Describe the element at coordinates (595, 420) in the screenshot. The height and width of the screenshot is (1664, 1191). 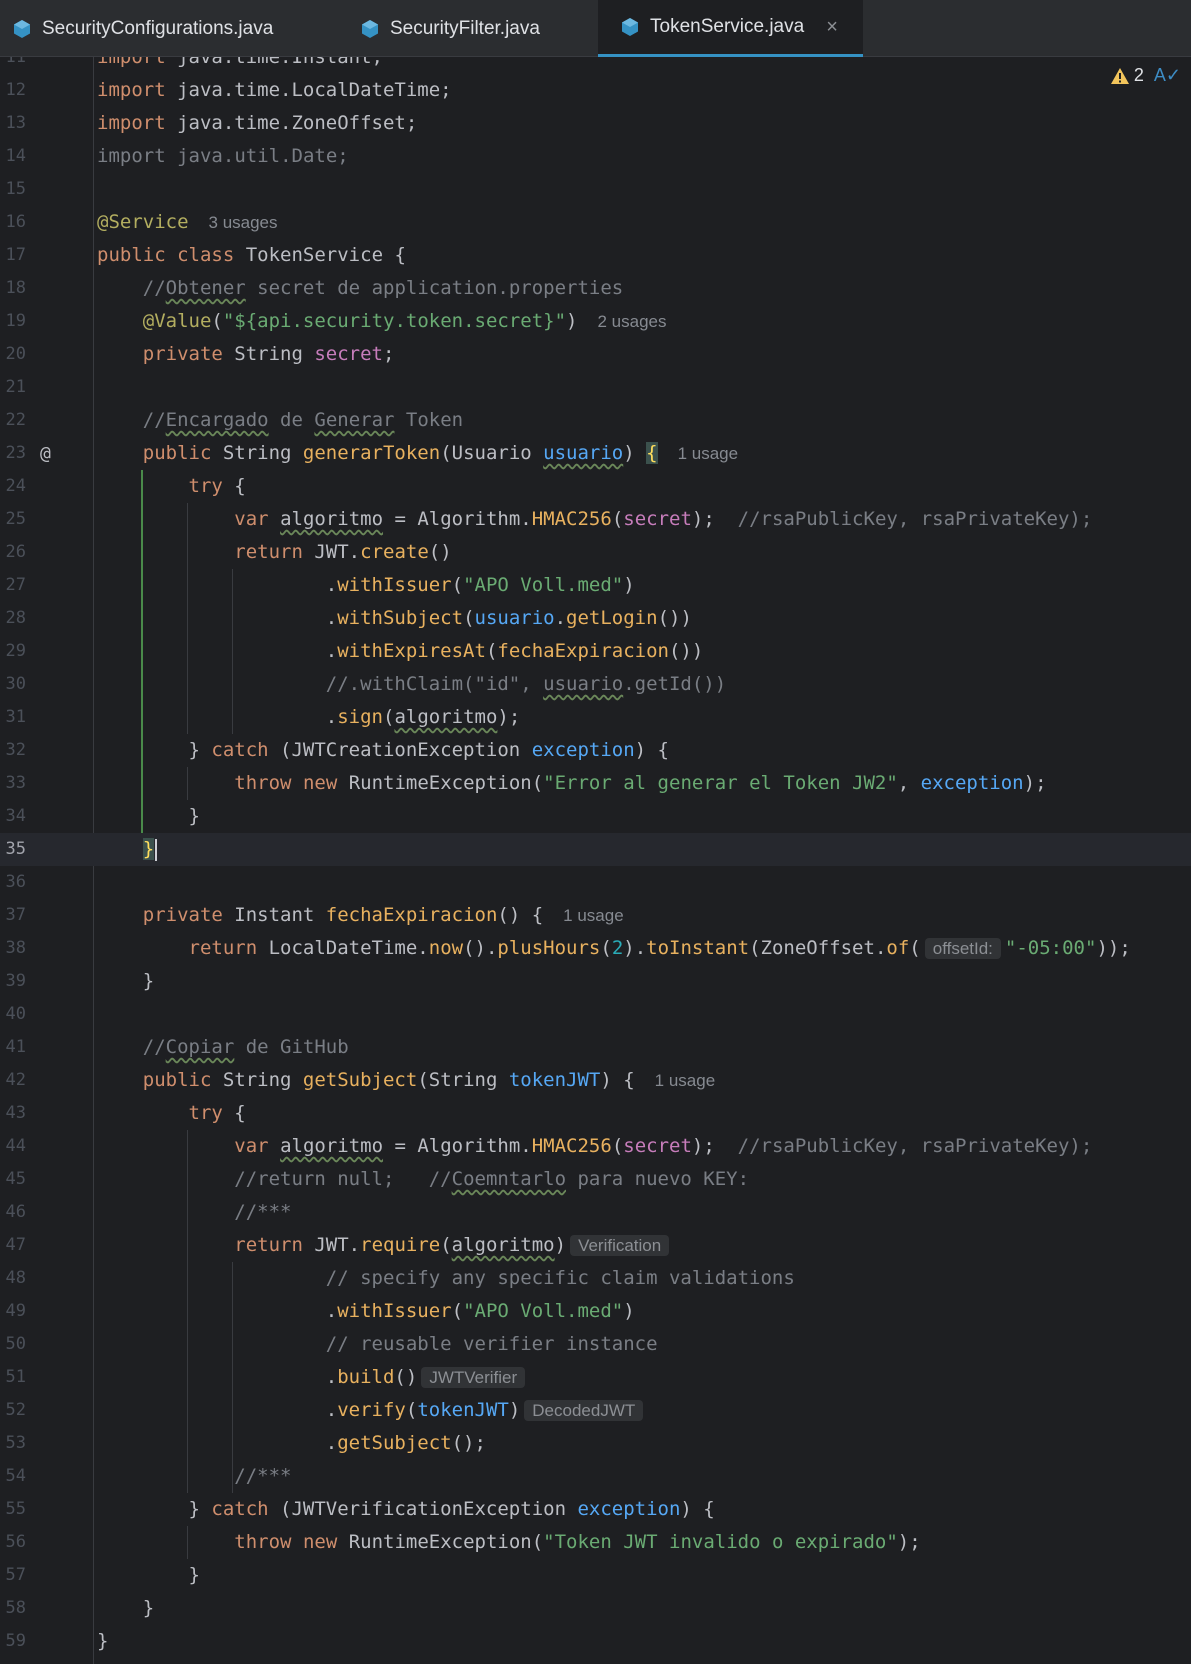
I see `code-line: 22 //Encargado de Generar Token` at that location.